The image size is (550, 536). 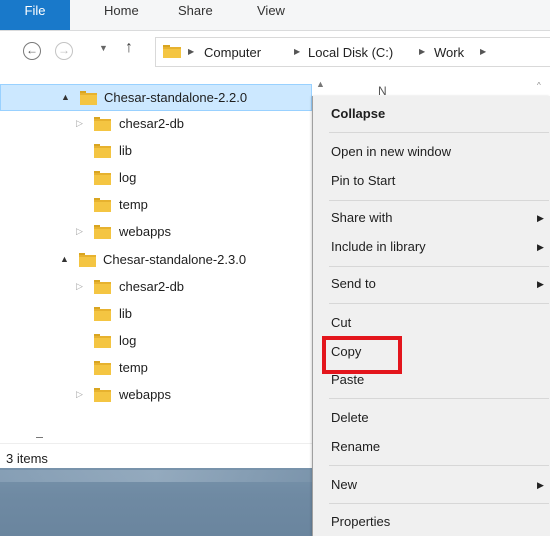 What do you see at coordinates (449, 52) in the screenshot?
I see `breadcrumb-work: Work` at bounding box center [449, 52].